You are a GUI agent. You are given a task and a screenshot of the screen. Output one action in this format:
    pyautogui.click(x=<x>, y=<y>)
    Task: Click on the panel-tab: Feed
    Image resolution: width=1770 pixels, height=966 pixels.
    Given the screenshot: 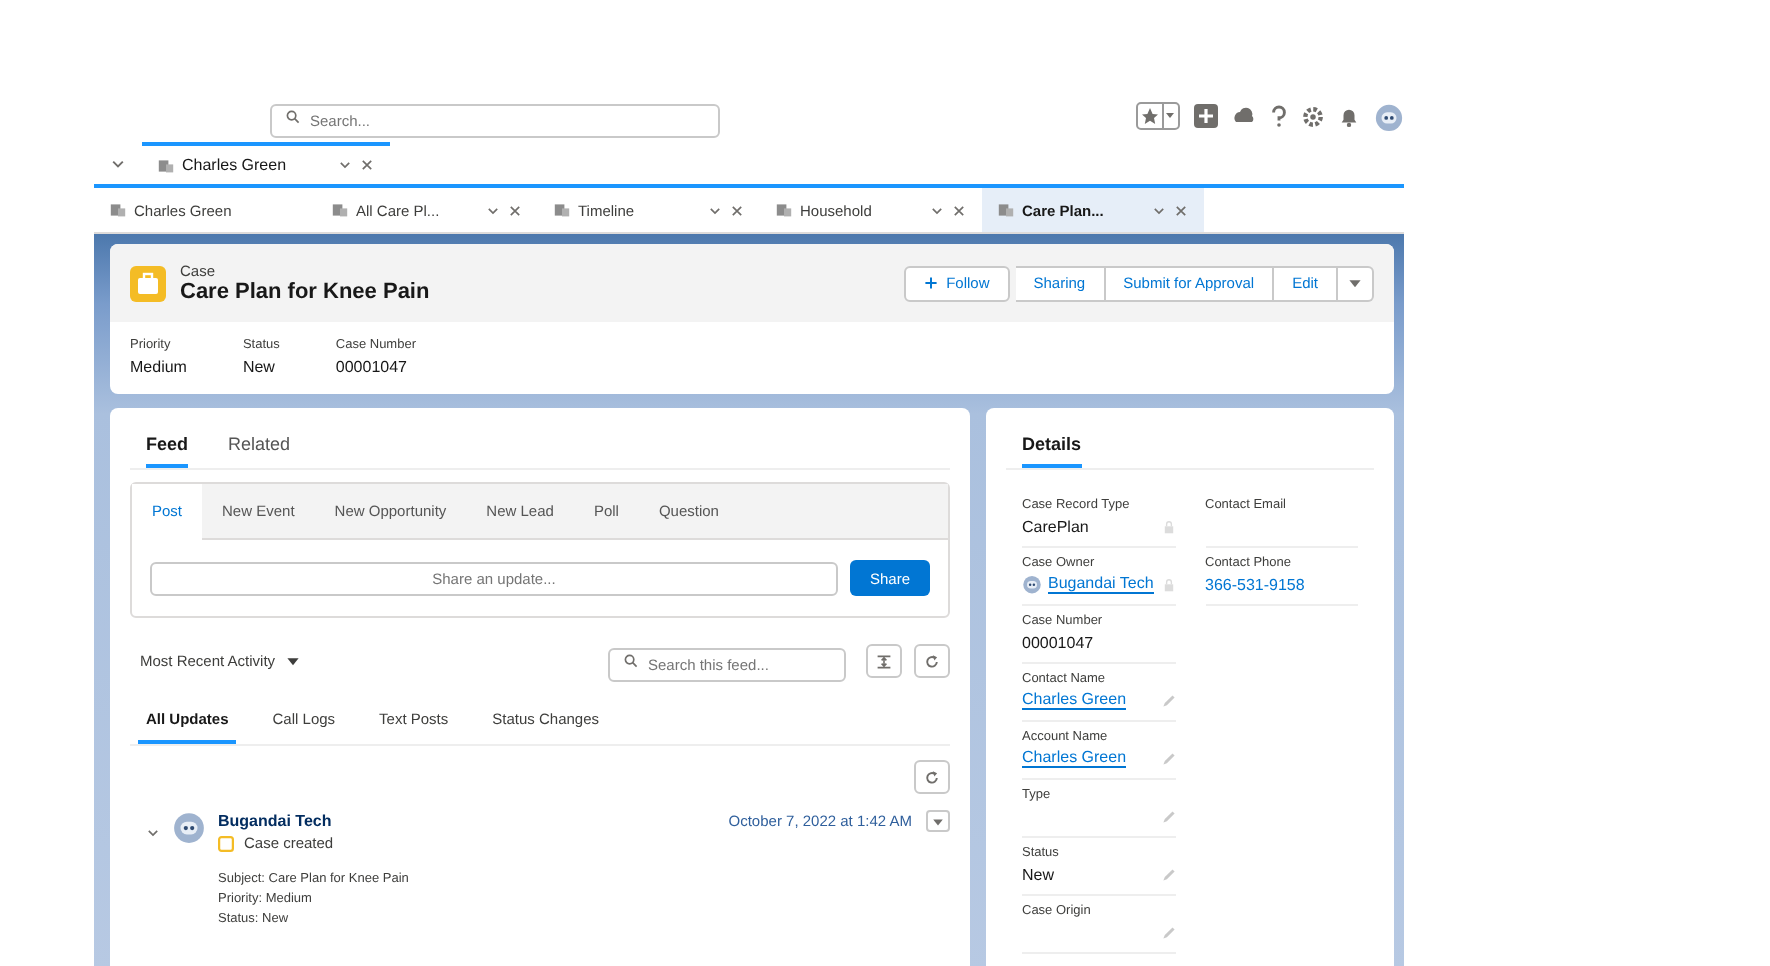 What is the action you would take?
    pyautogui.click(x=167, y=446)
    